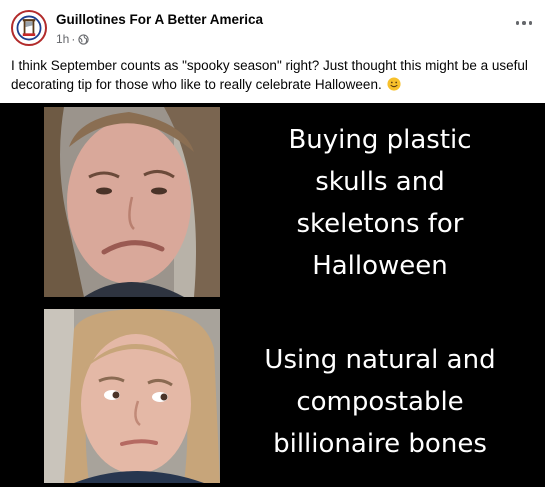 The height and width of the screenshot is (487, 545). What do you see at coordinates (380, 140) in the screenshot?
I see `caption-line: Buying plastic` at bounding box center [380, 140].